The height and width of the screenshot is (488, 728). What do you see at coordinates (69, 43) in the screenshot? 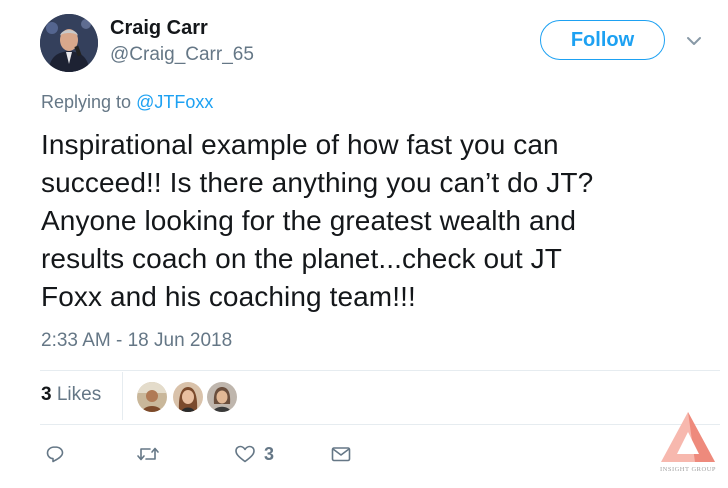
I see `avatar` at bounding box center [69, 43].